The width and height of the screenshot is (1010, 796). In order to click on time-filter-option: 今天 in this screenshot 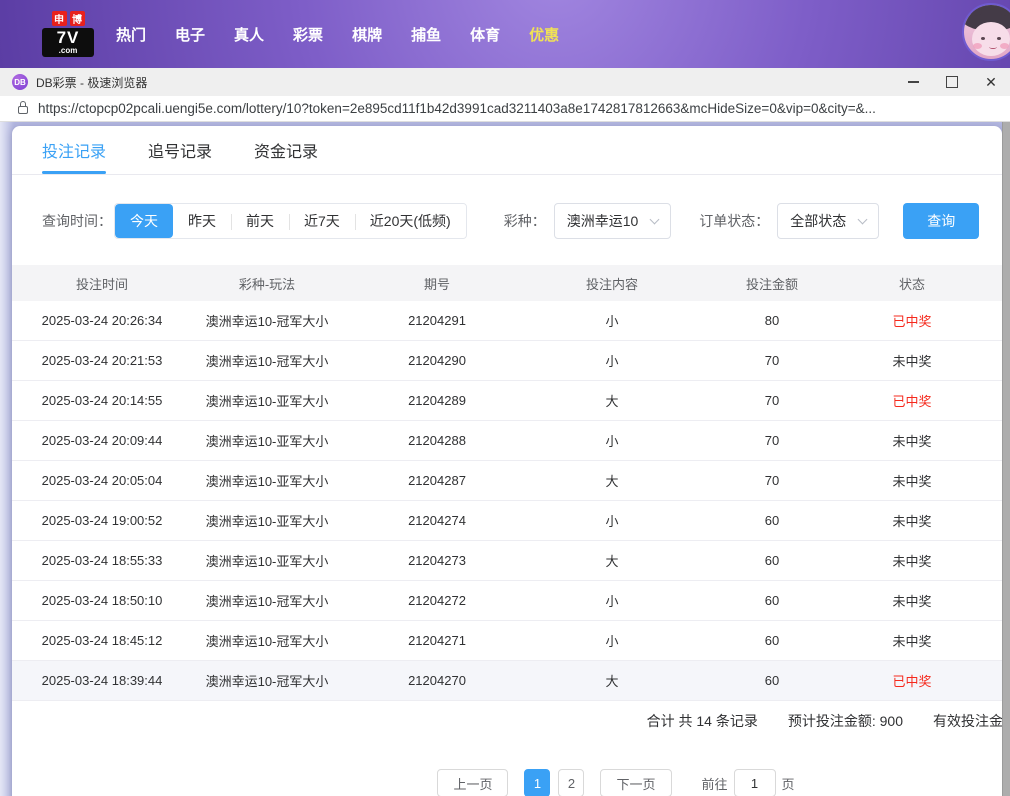, I will do `click(144, 221)`.